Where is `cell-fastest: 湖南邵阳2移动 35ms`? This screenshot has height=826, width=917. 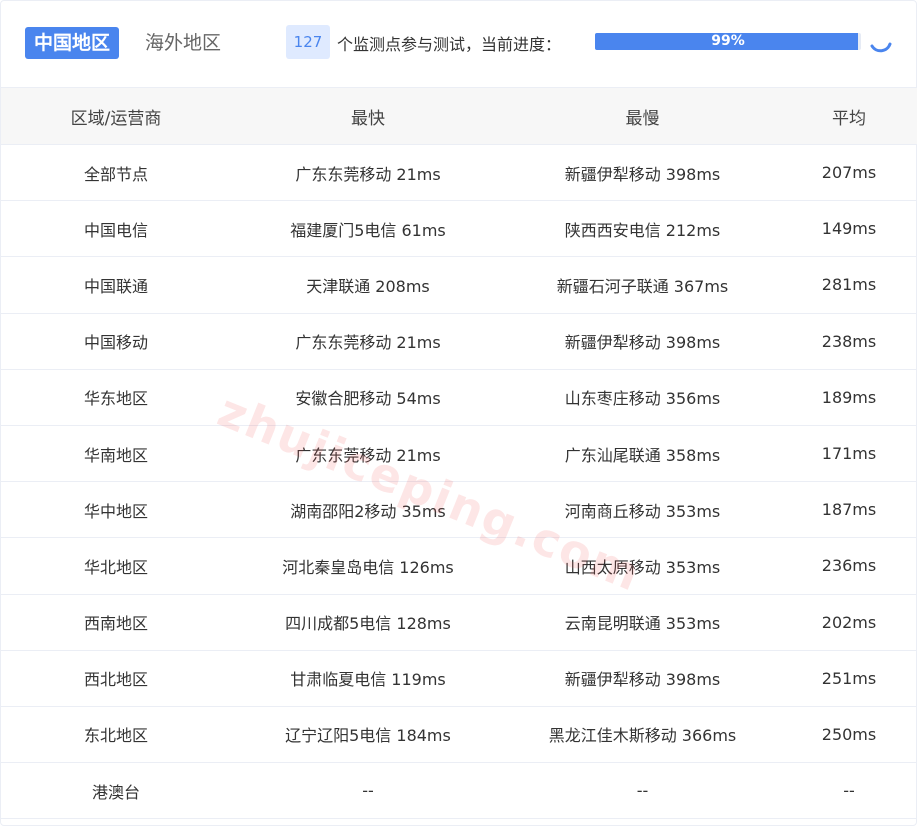
cell-fastest: 湖南邵阳2移动 35ms is located at coordinates (368, 511).